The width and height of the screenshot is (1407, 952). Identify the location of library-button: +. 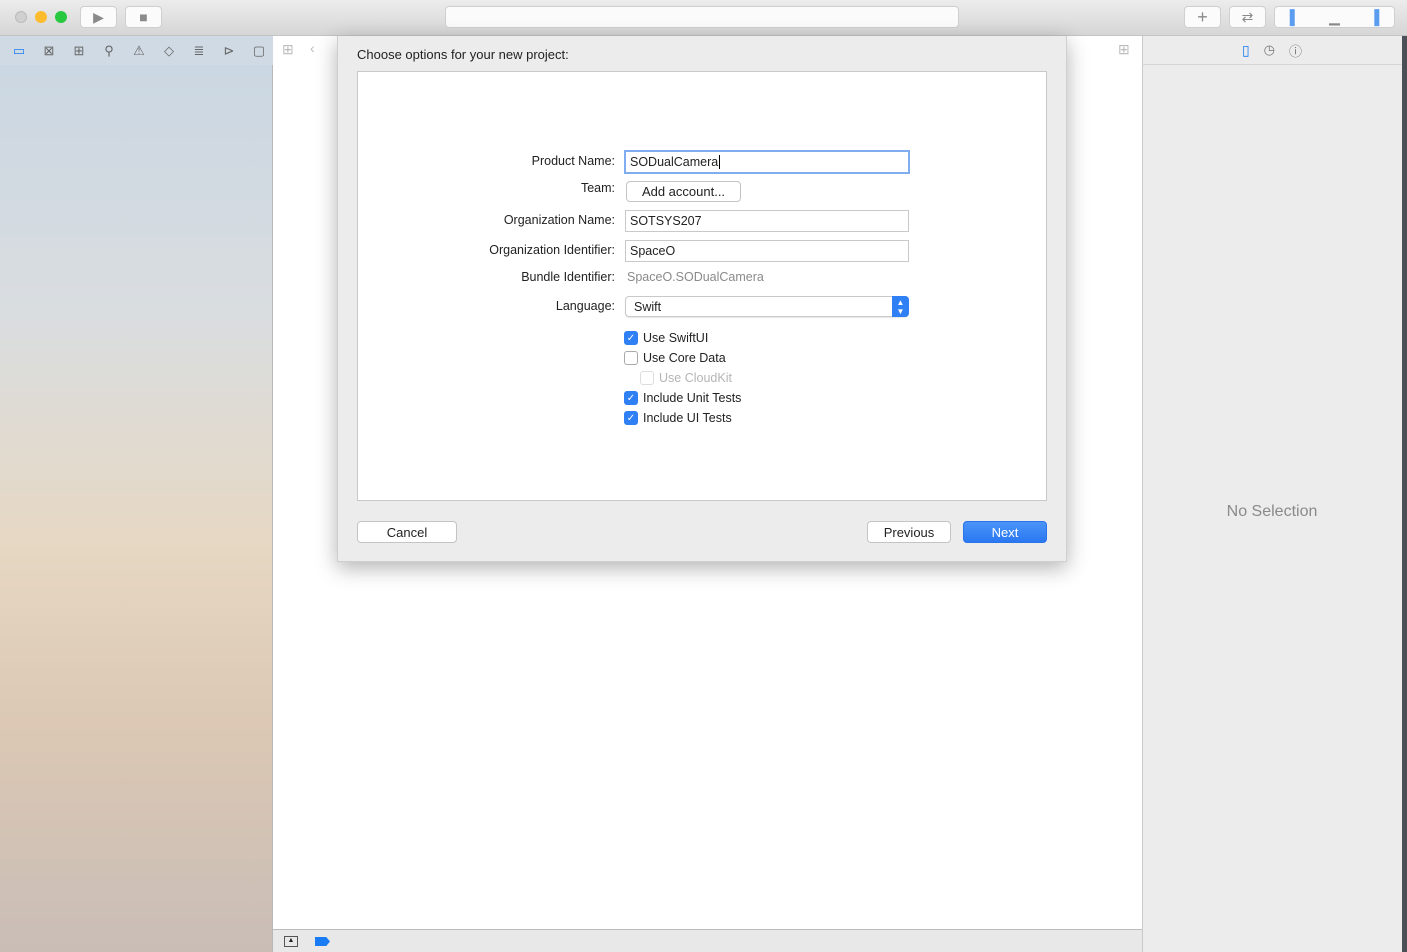
(1202, 17).